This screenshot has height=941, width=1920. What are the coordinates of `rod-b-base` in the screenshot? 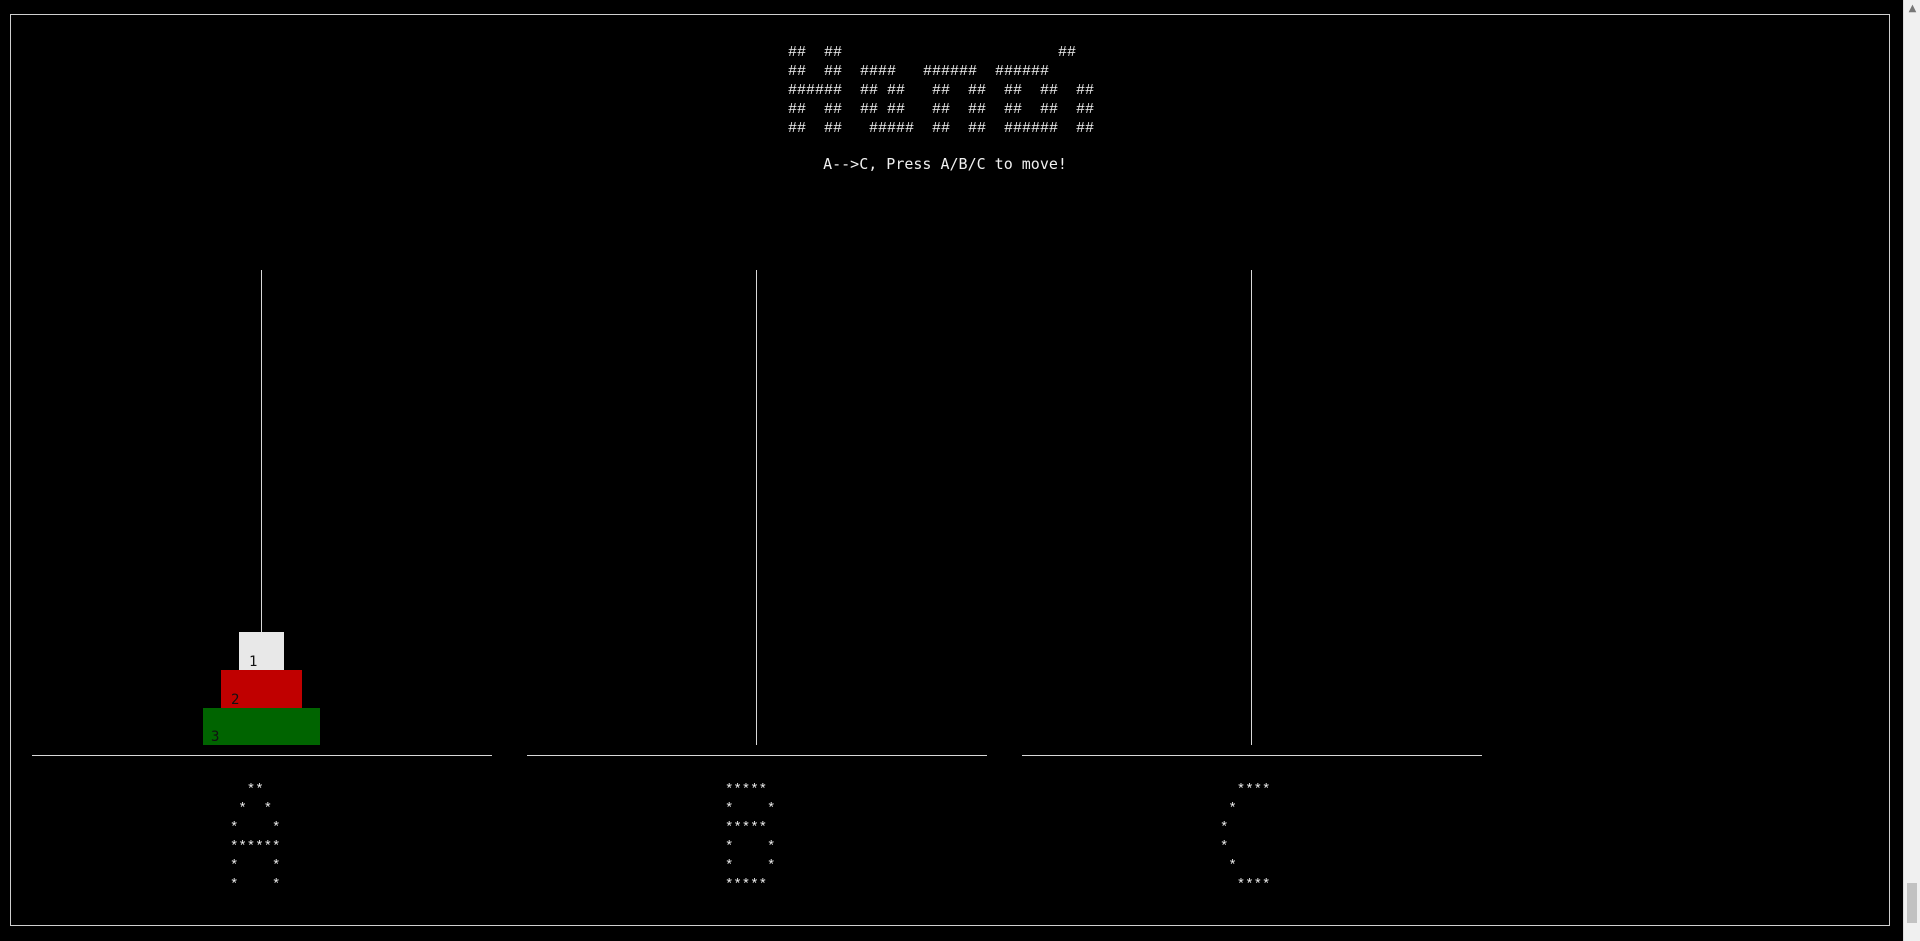 It's located at (757, 755).